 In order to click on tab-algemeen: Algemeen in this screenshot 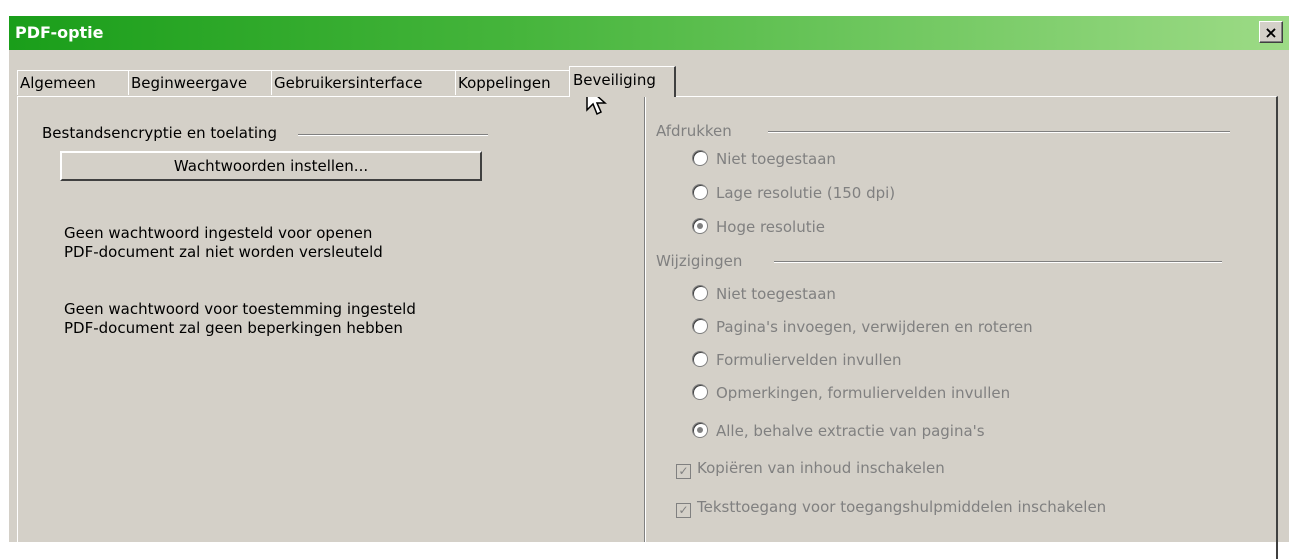, I will do `click(74, 82)`.